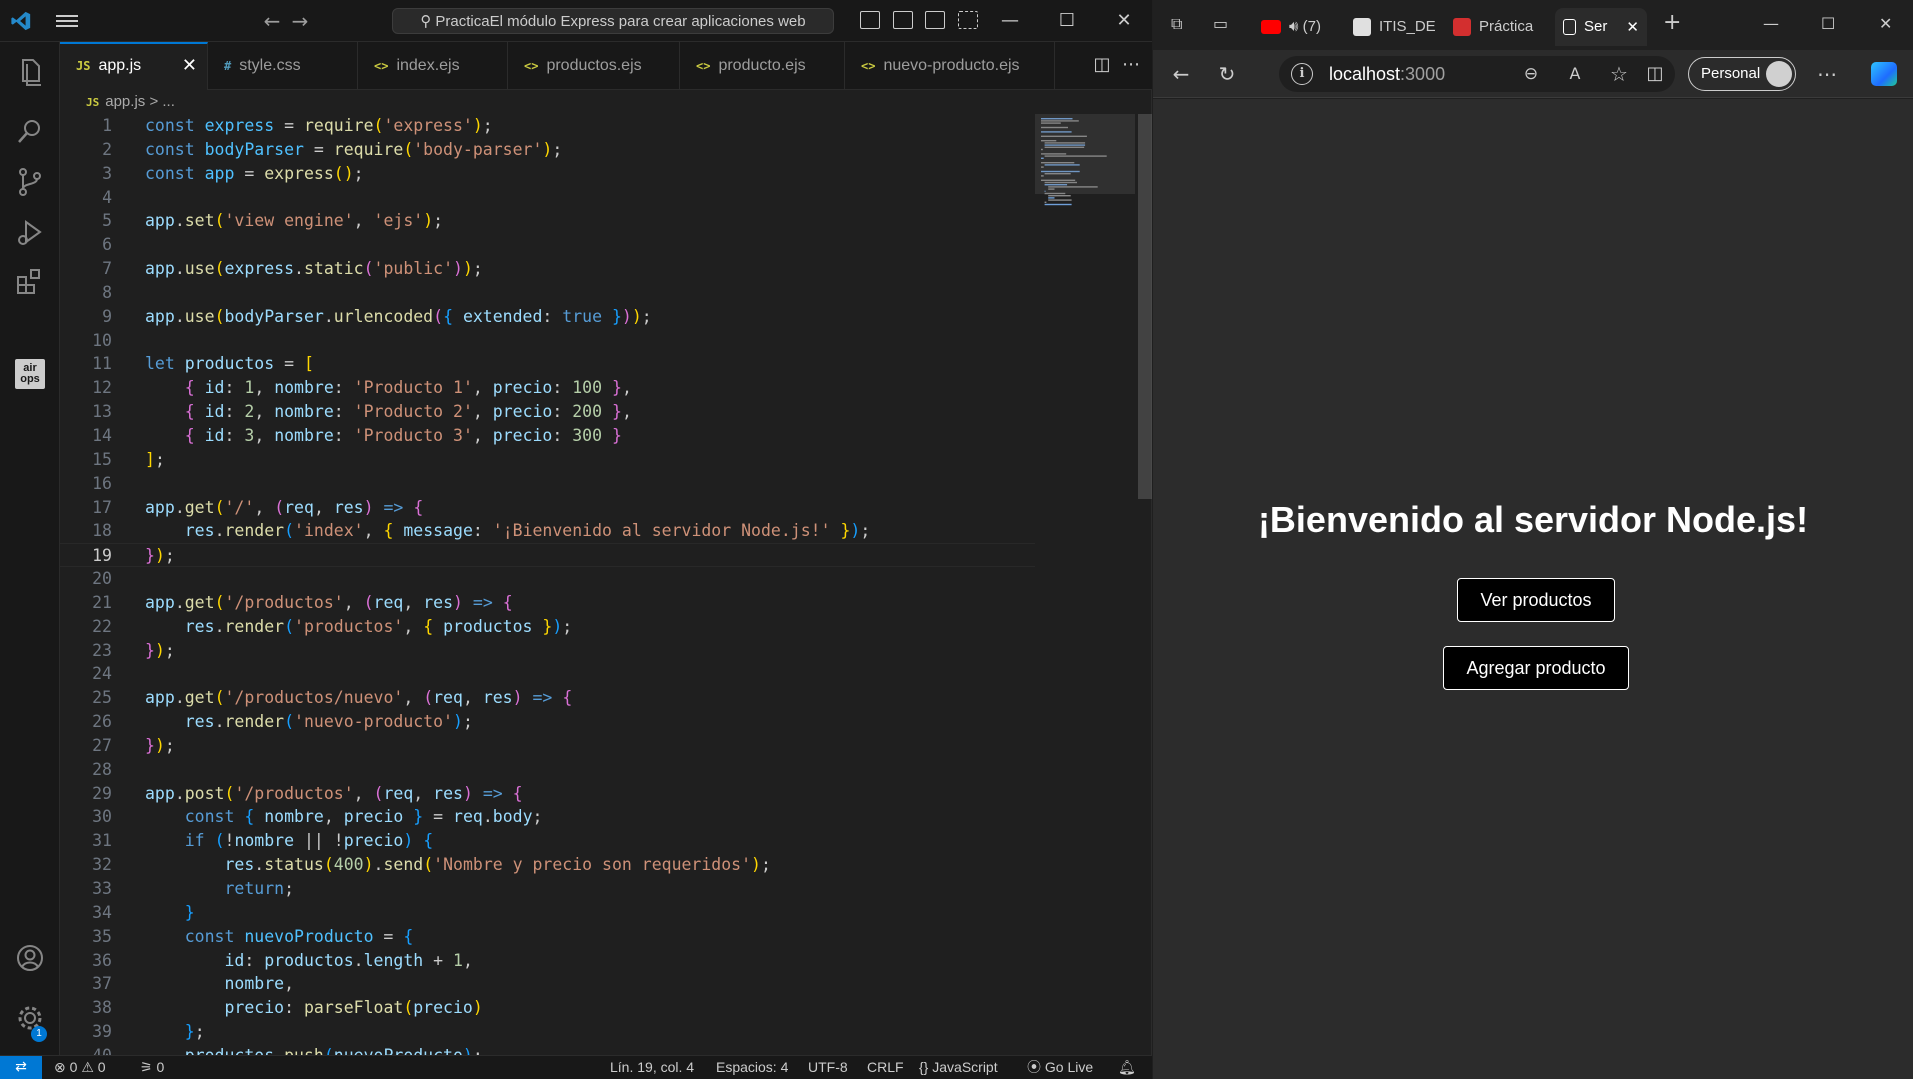  What do you see at coordinates (30, 374) in the screenshot?
I see `airops-icon: air ops` at bounding box center [30, 374].